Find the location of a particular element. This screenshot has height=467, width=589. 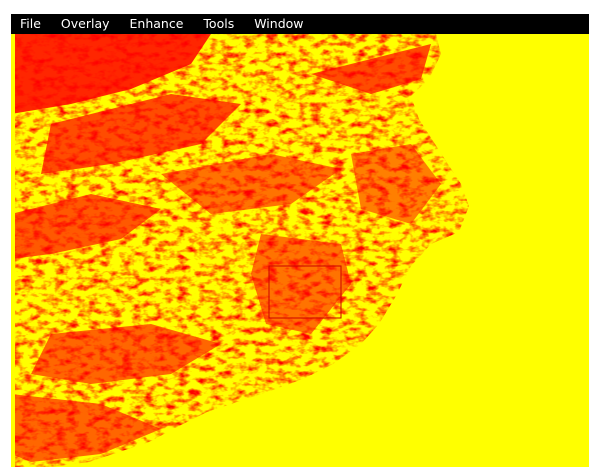

menu-enhance: Enhance is located at coordinates (157, 24).